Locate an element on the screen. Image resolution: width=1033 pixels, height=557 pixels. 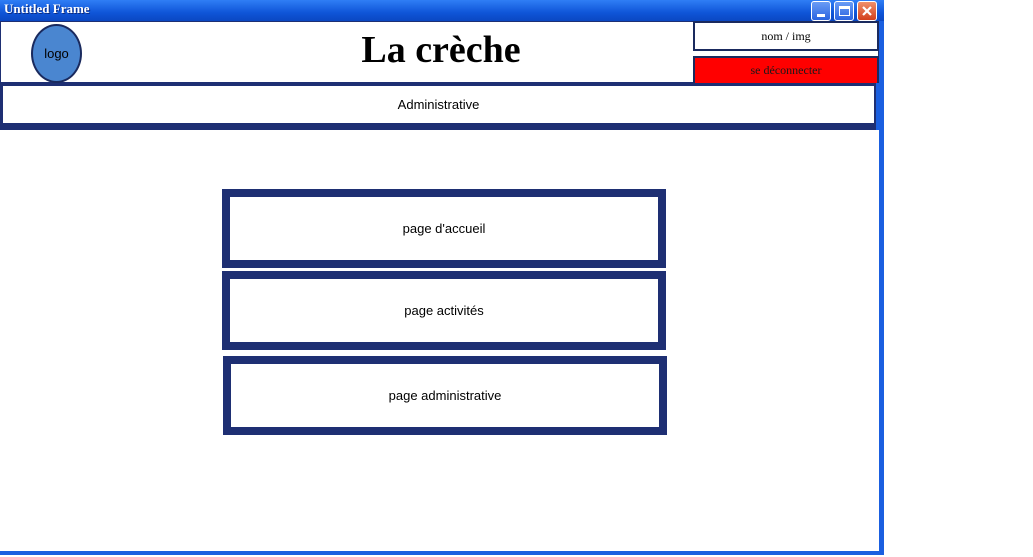
home-page-label: page d'accueil is located at coordinates (444, 228).